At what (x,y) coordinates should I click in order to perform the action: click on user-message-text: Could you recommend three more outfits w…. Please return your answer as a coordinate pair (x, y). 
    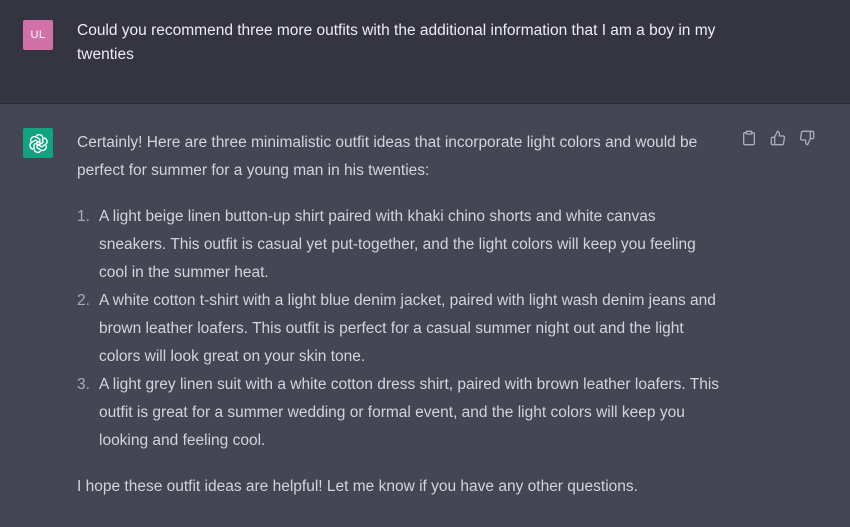
    Looking at the image, I should click on (396, 42).